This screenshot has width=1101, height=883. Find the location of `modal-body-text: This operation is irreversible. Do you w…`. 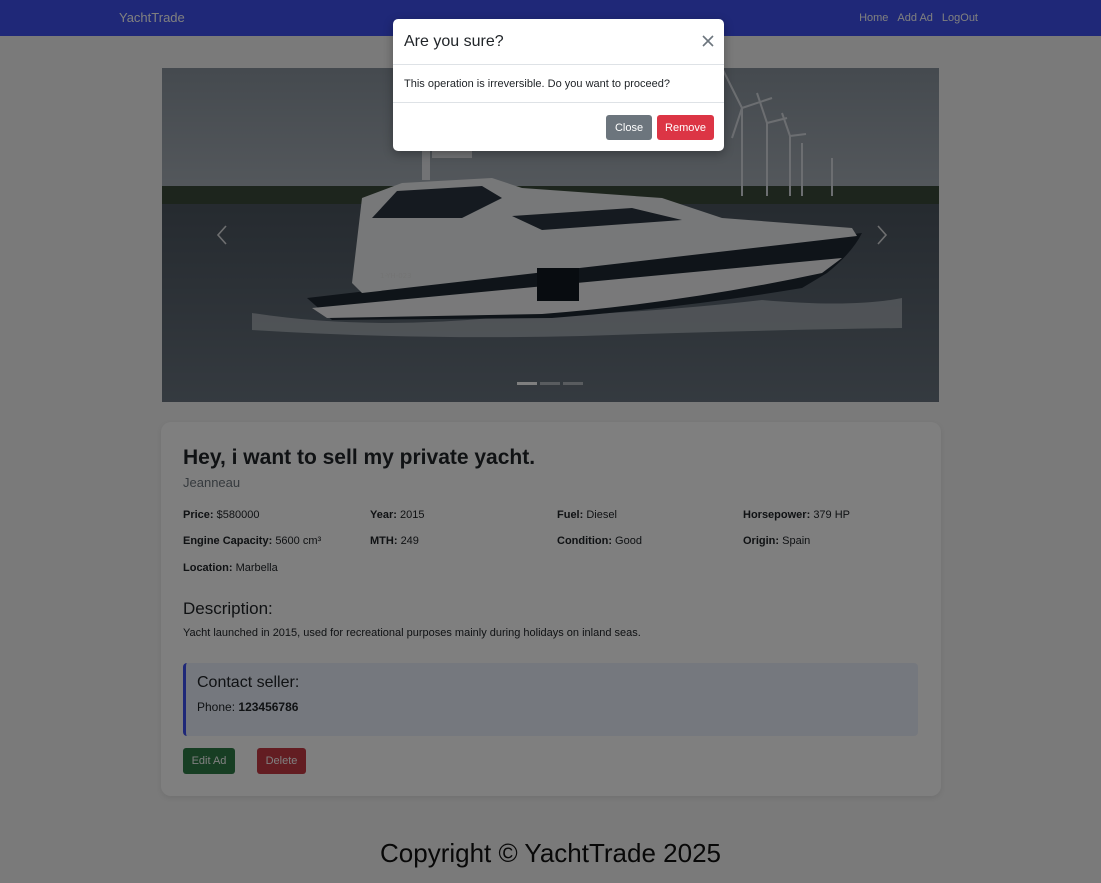

modal-body-text: This operation is irreversible. Do you w… is located at coordinates (537, 84).